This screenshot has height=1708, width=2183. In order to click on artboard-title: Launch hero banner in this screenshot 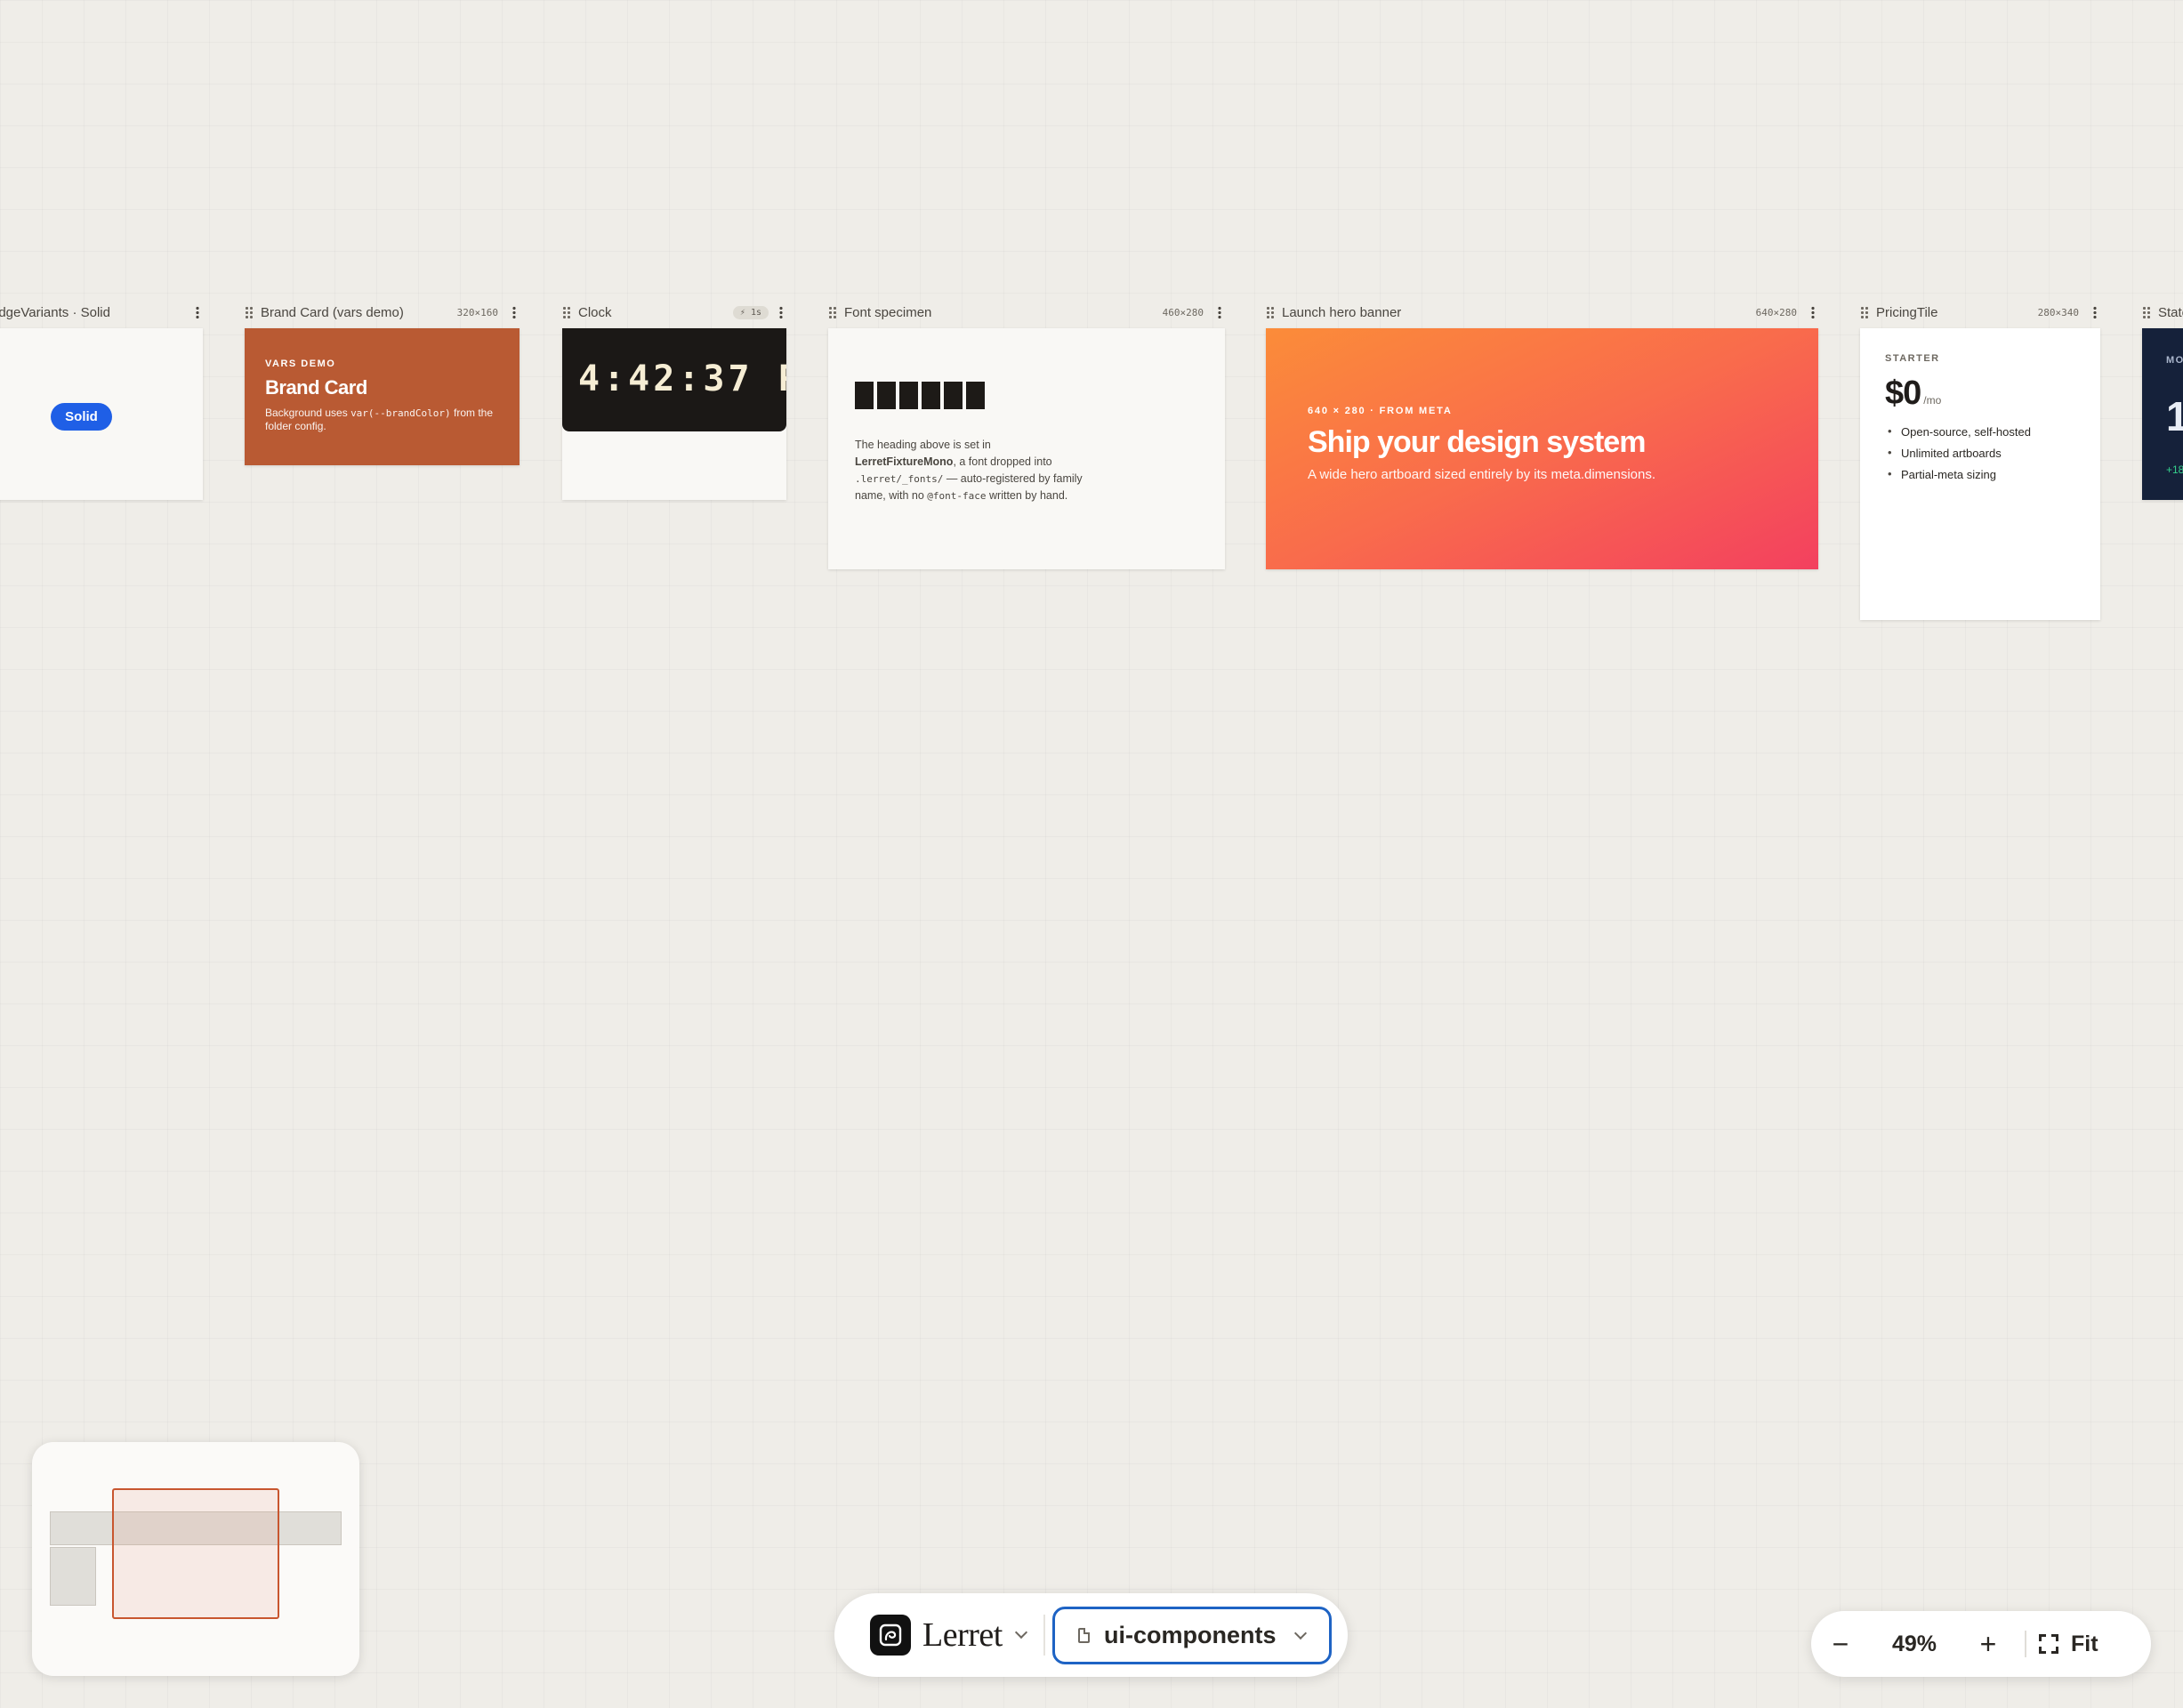, I will do `click(1342, 312)`.